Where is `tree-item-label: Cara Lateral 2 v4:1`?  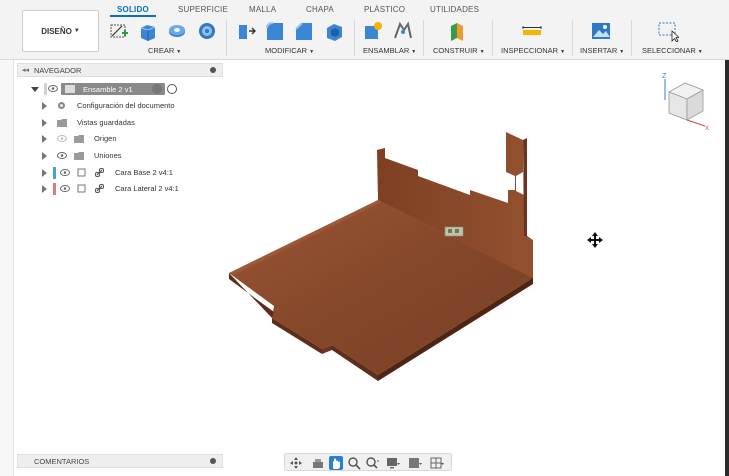 tree-item-label: Cara Lateral 2 v4:1 is located at coordinates (147, 188).